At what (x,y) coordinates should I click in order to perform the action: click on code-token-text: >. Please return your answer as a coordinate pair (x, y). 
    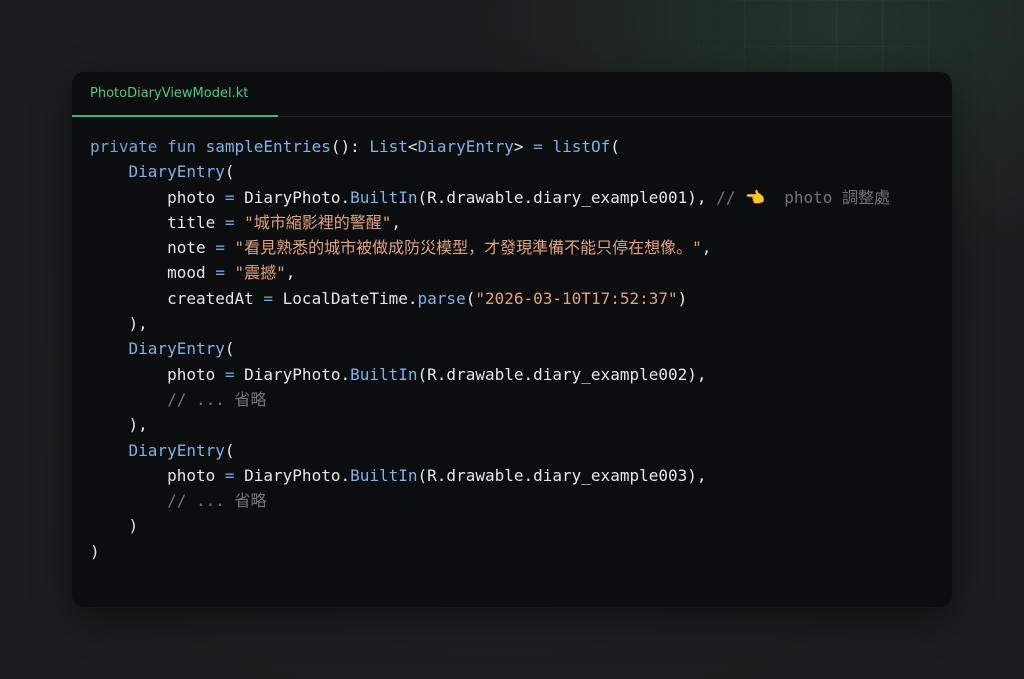
    Looking at the image, I should click on (523, 146).